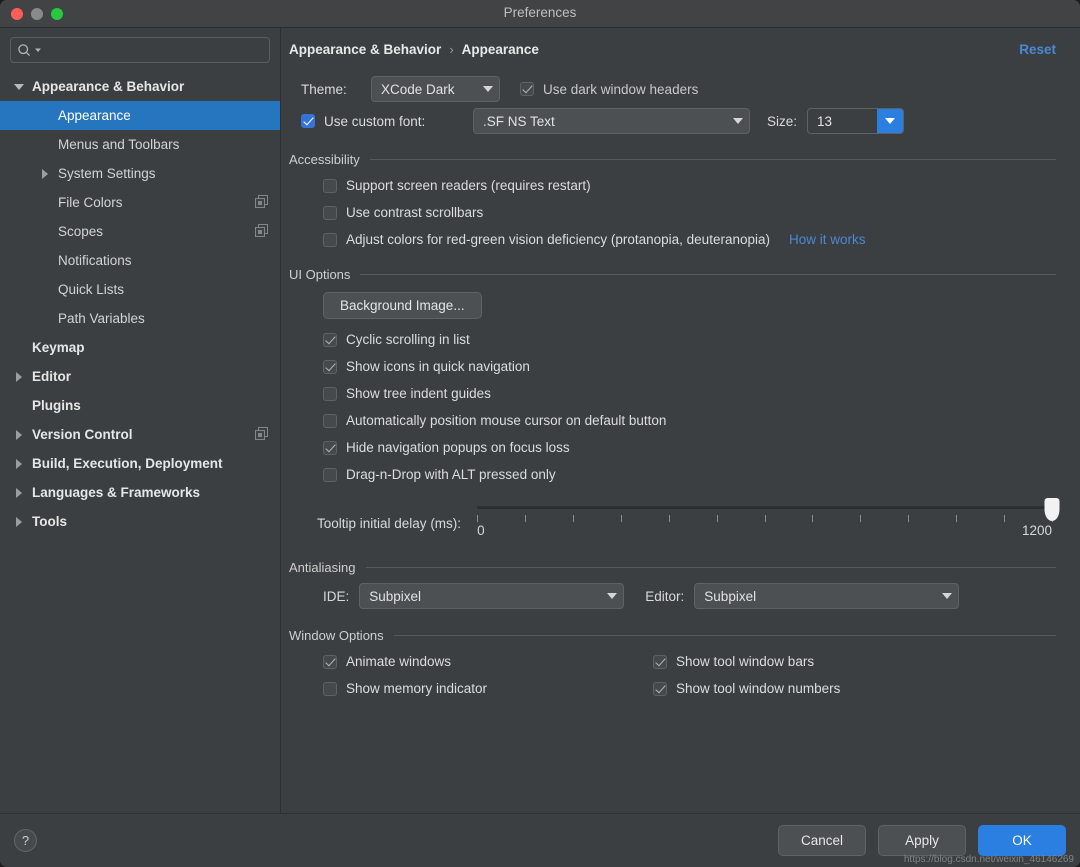  Describe the element at coordinates (500, 49) in the screenshot. I see `breadcrumb-current: Appearance` at that location.